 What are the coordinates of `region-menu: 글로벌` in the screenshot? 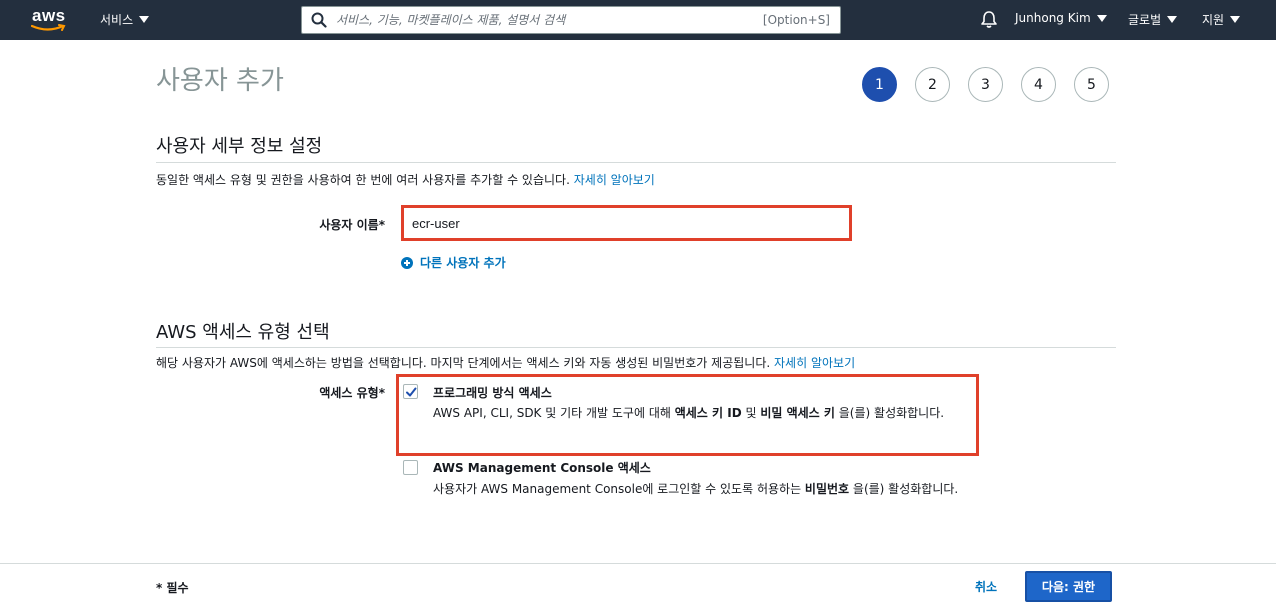 It's located at (1153, 19).